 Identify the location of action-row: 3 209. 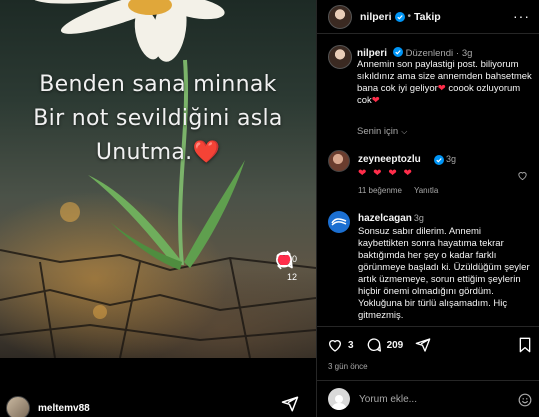
(379, 345).